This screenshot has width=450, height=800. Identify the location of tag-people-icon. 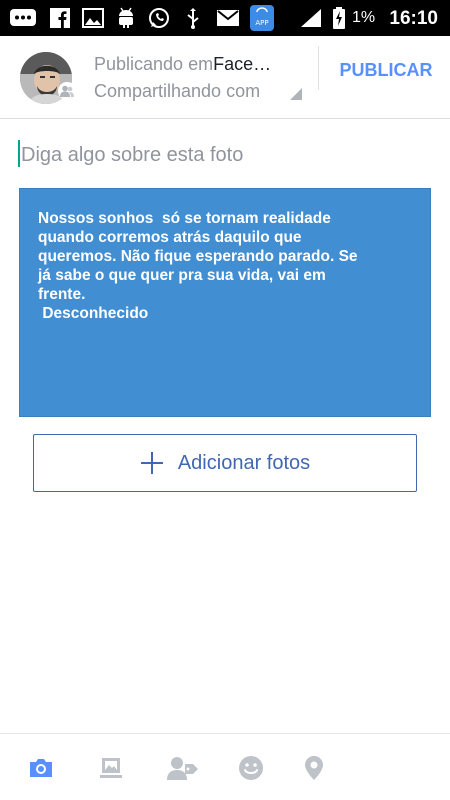
(183, 768).